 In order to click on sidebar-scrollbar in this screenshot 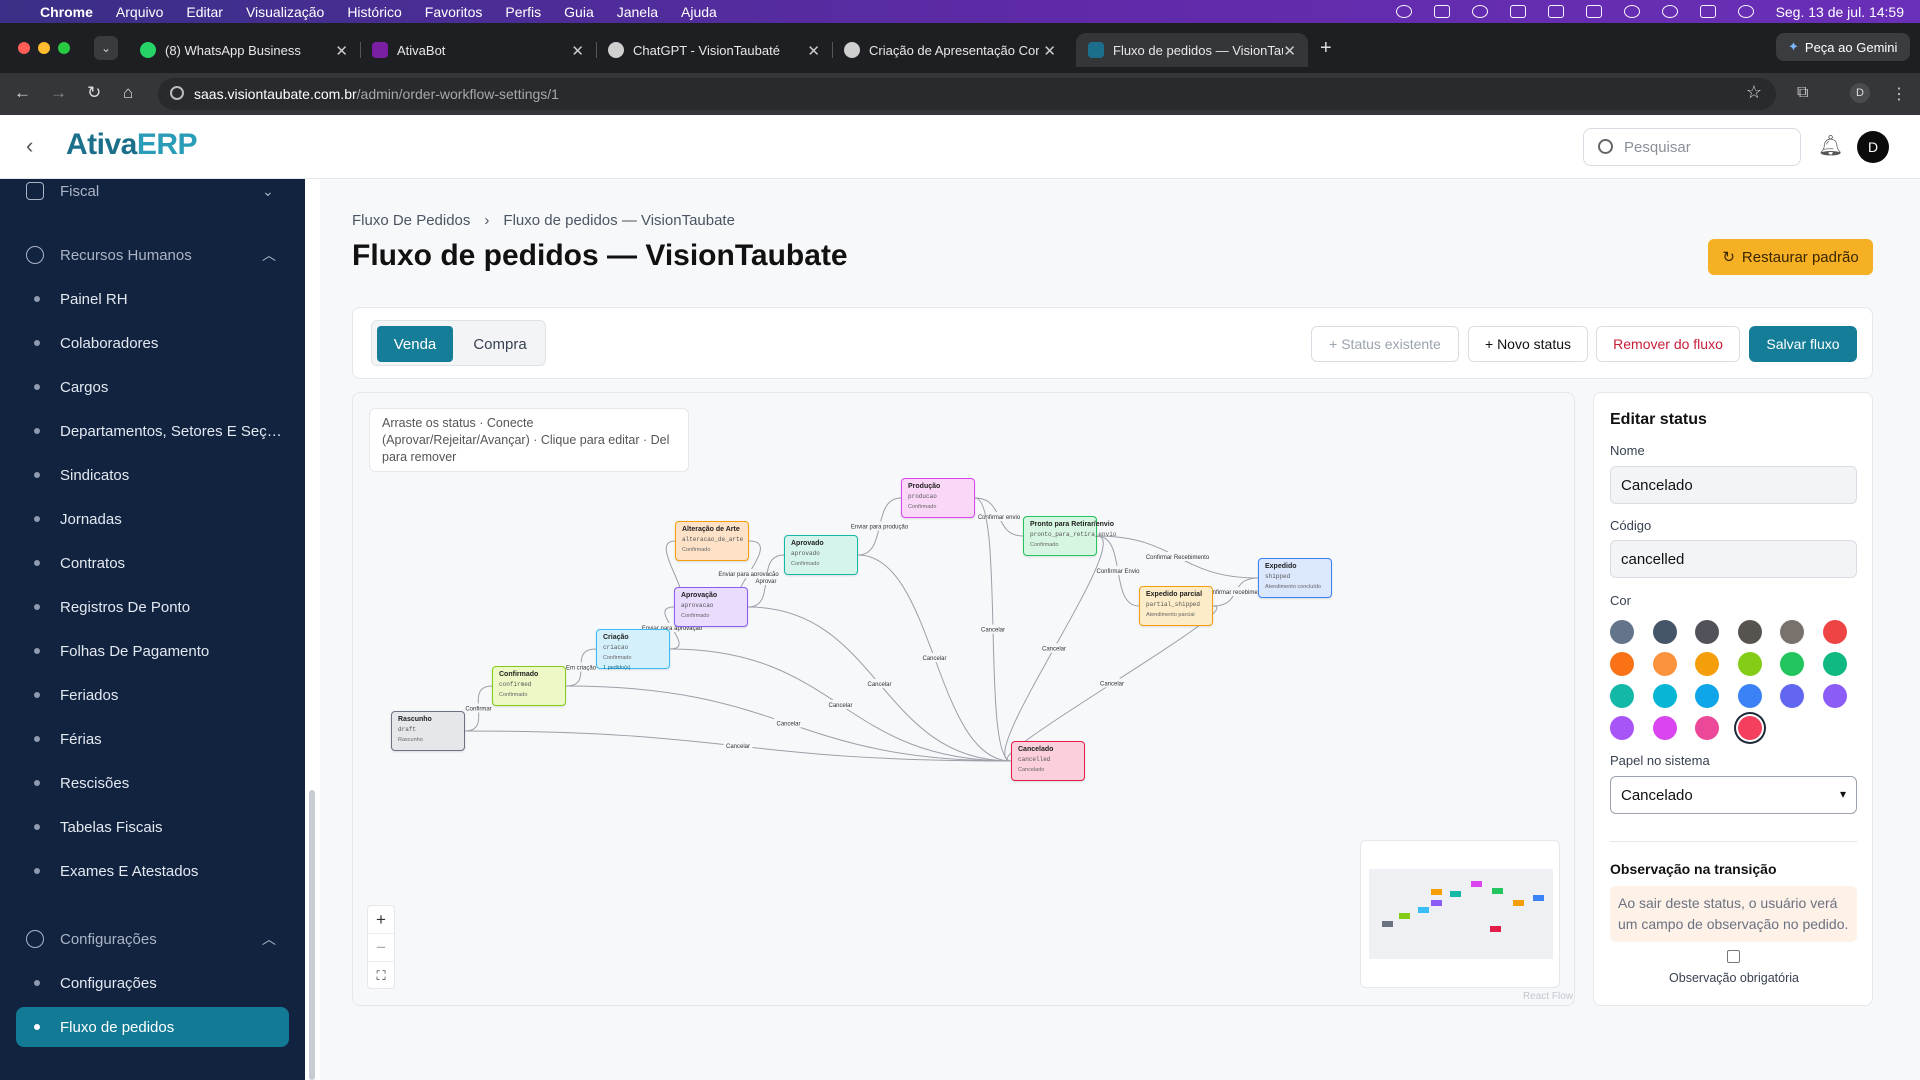, I will do `click(312, 935)`.